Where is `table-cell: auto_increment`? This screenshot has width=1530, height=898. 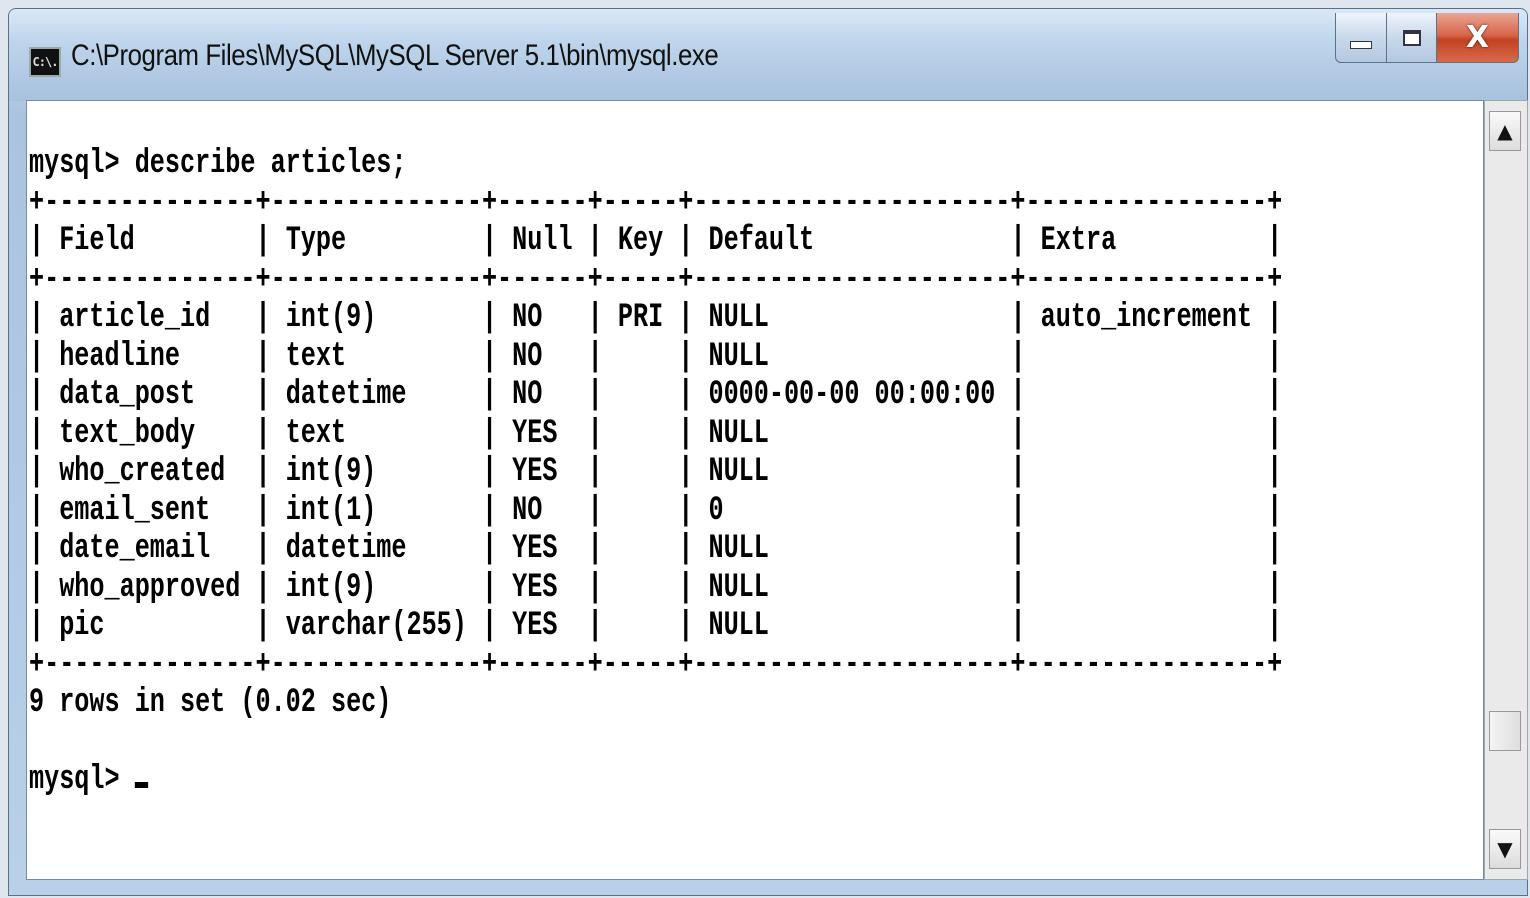
table-cell: auto_increment is located at coordinates (1146, 318).